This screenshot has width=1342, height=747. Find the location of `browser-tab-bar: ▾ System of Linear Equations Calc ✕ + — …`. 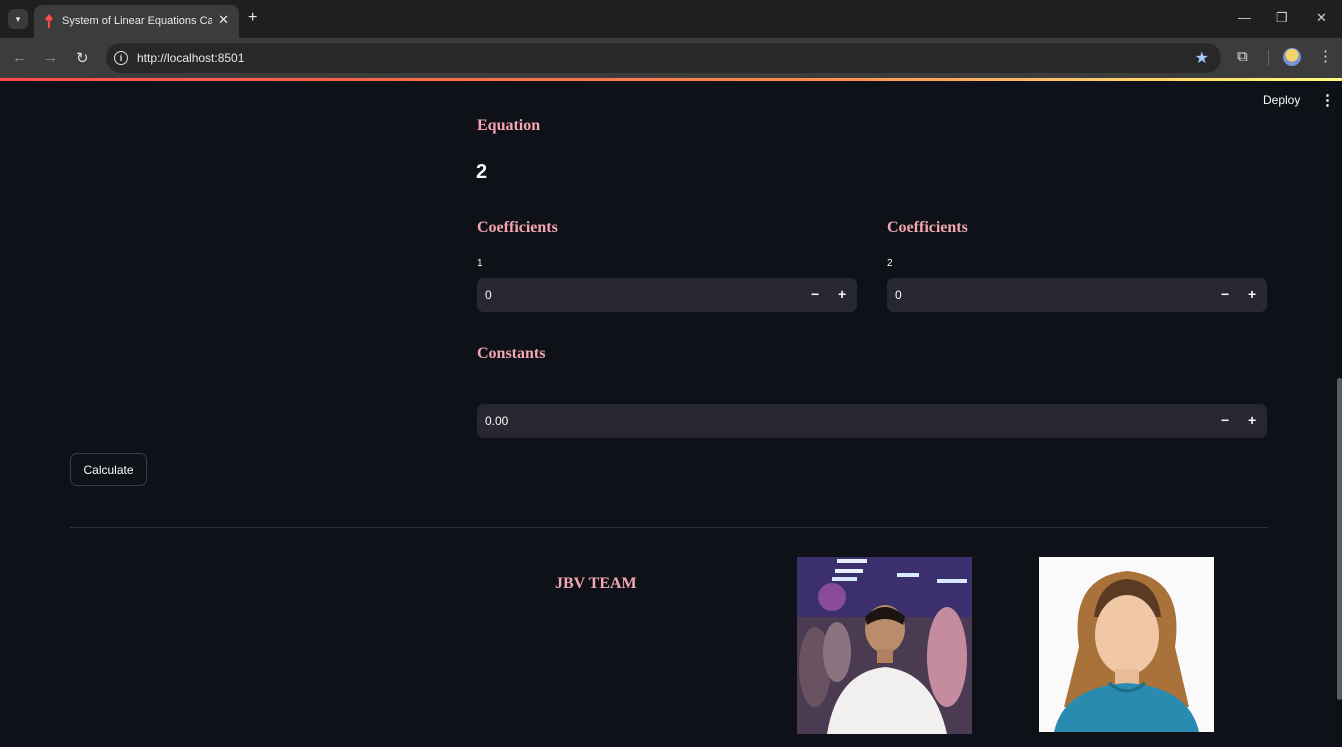

browser-tab-bar: ▾ System of Linear Equations Calc ✕ + — … is located at coordinates (671, 19).